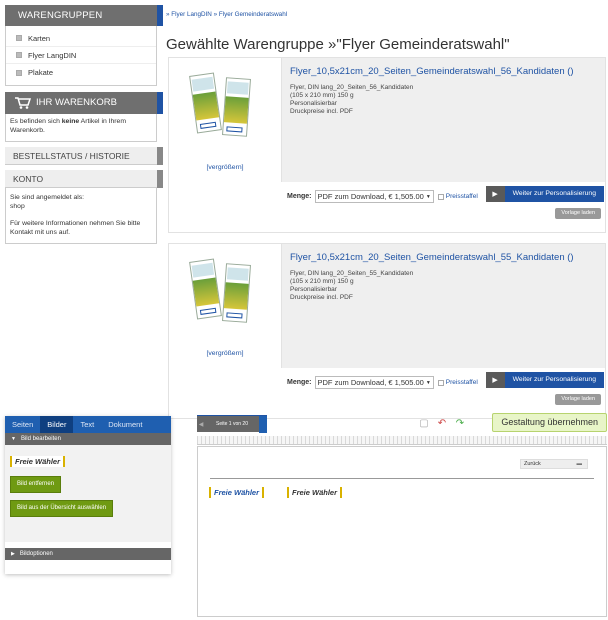  I want to click on sidebar-item-flyer-langdin: Flyer LangDIN, so click(81, 55).